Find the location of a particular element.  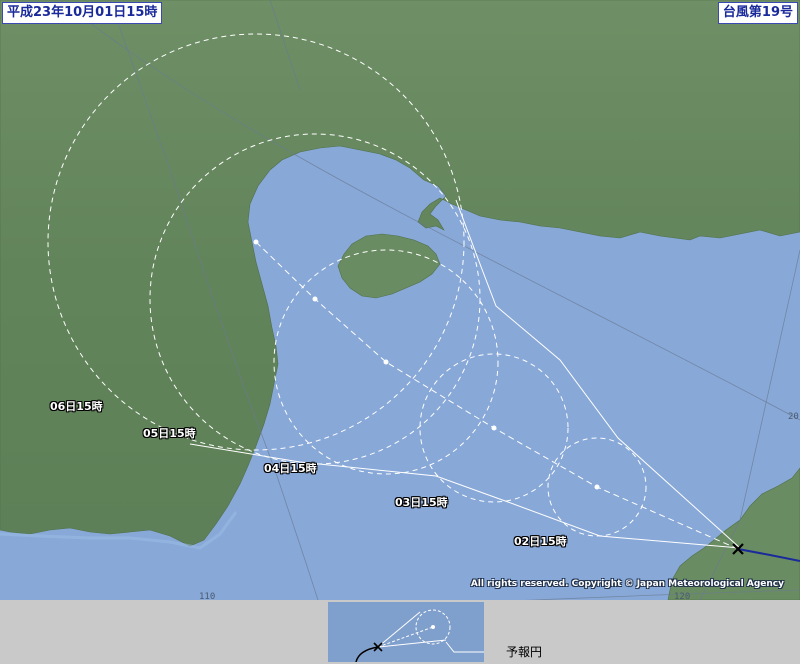

forecast-label-05: 05日15時 is located at coordinates (169, 433).